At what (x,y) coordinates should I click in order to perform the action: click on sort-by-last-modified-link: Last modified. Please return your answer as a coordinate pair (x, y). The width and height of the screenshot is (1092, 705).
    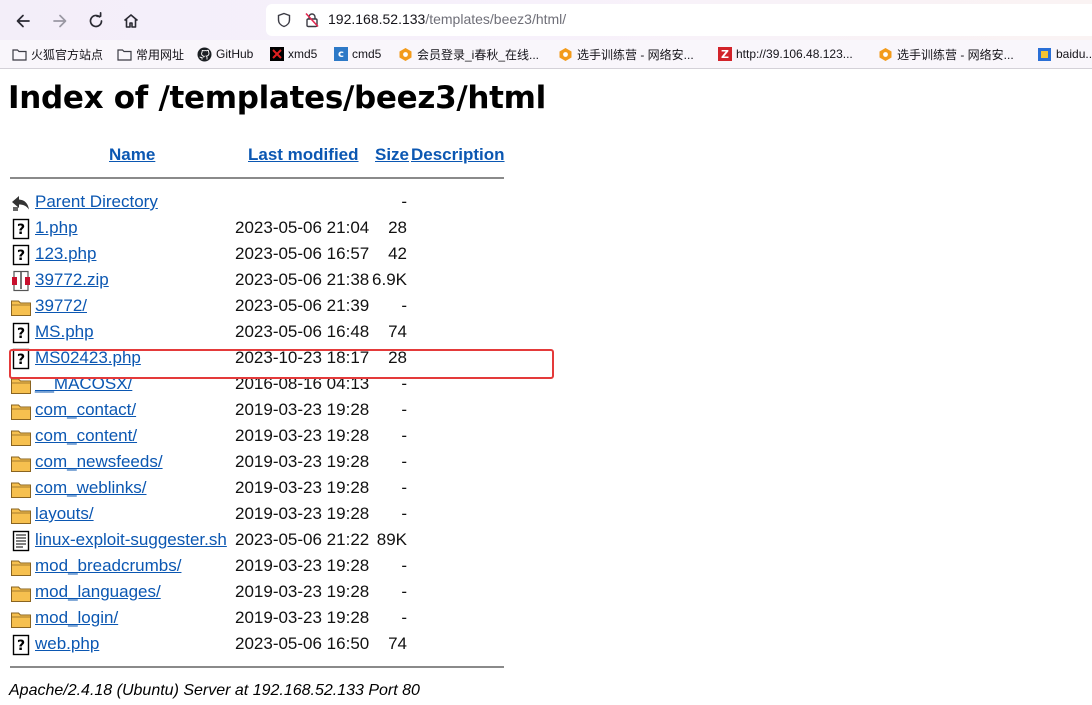
    Looking at the image, I should click on (303, 155).